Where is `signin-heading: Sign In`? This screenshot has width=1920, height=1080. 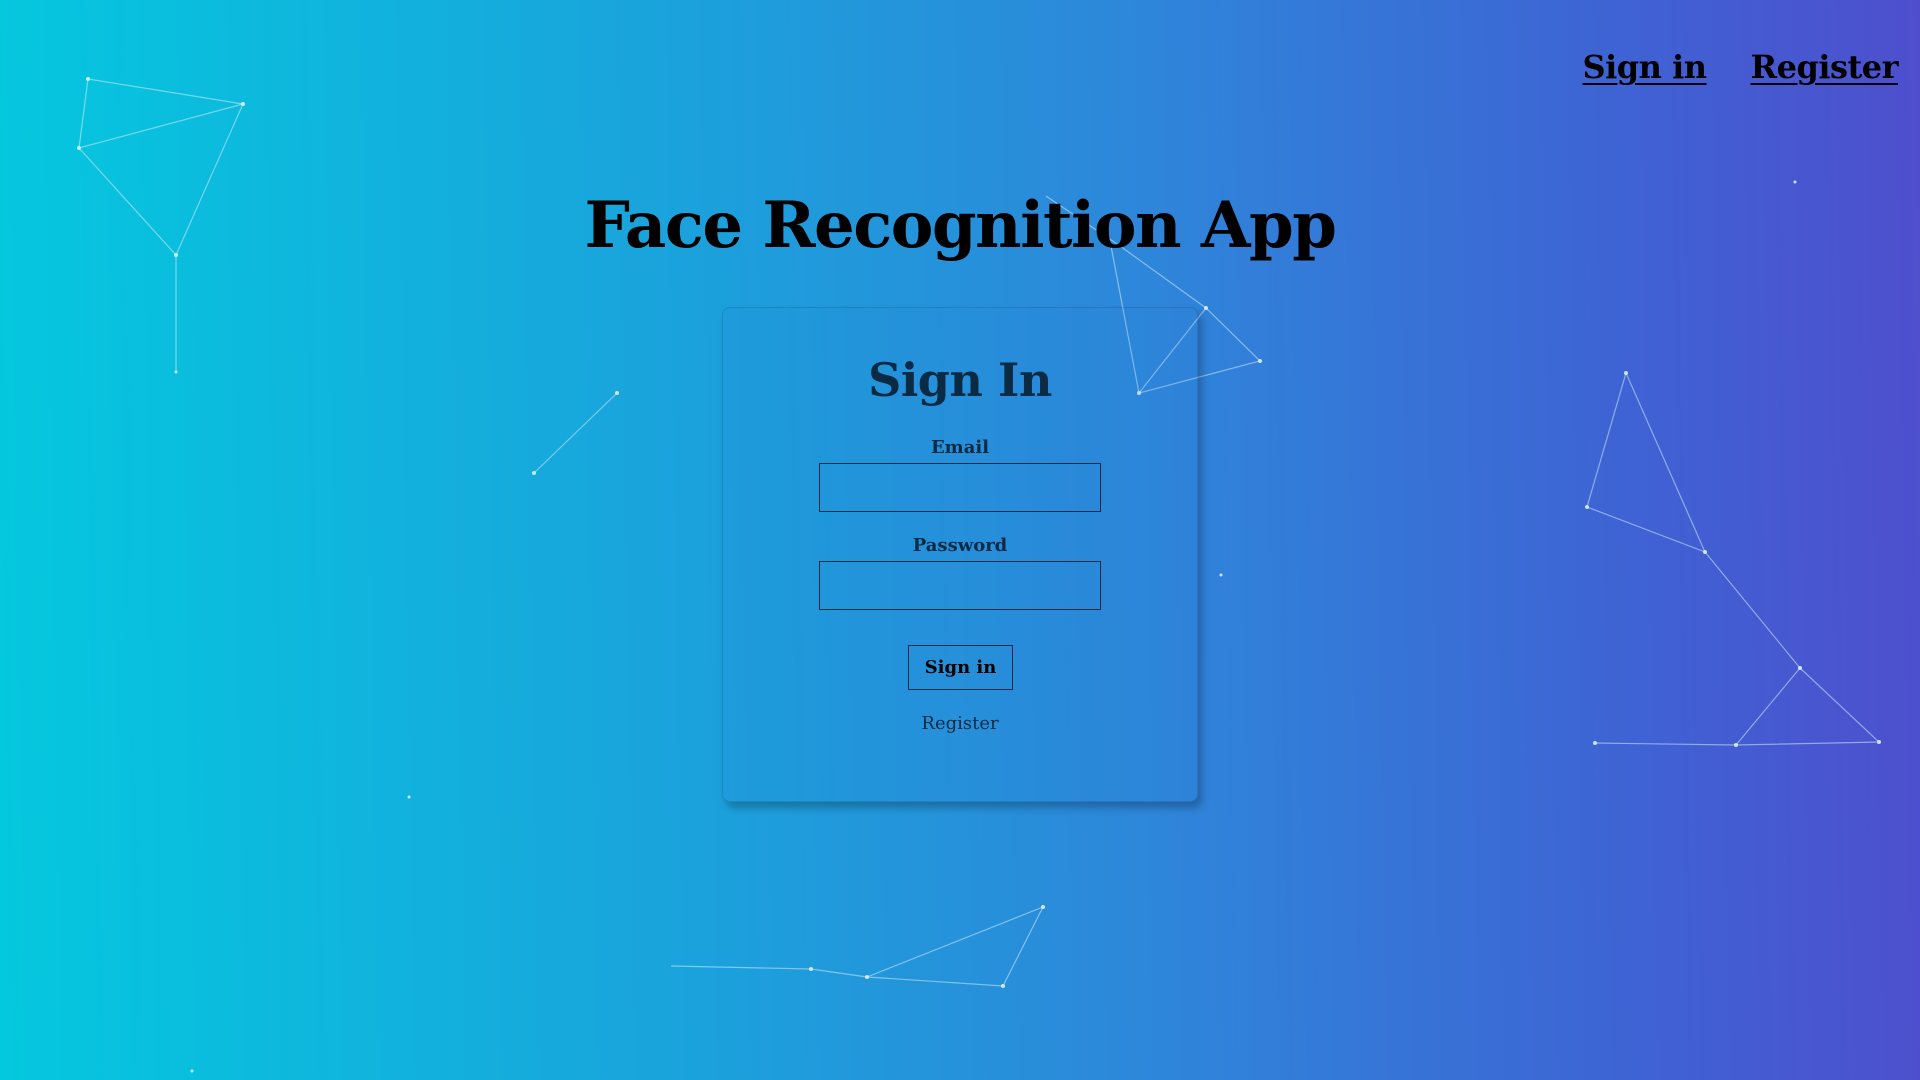 signin-heading: Sign In is located at coordinates (960, 380).